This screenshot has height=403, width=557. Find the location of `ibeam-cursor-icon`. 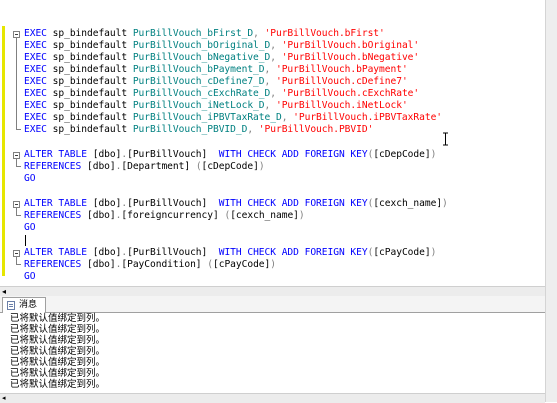

ibeam-cursor-icon is located at coordinates (445, 139).